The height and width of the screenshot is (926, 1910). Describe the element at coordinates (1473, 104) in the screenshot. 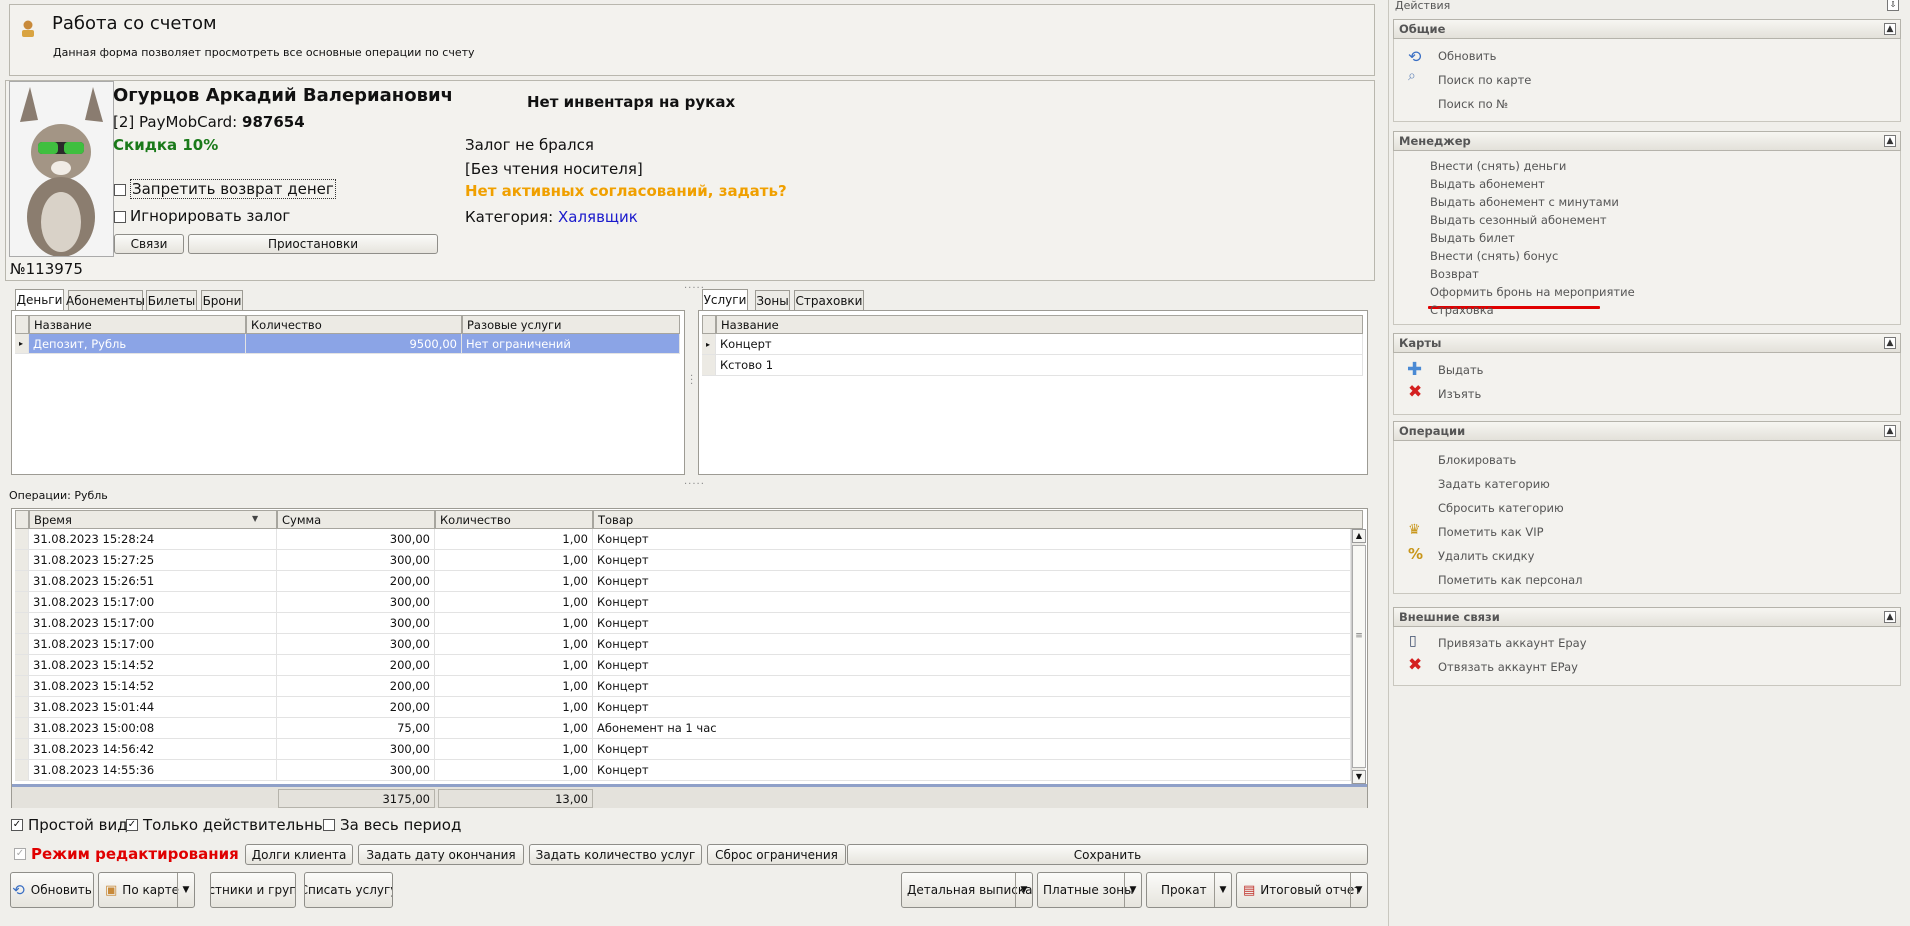

I see `action-search-number: Поиск по №` at that location.